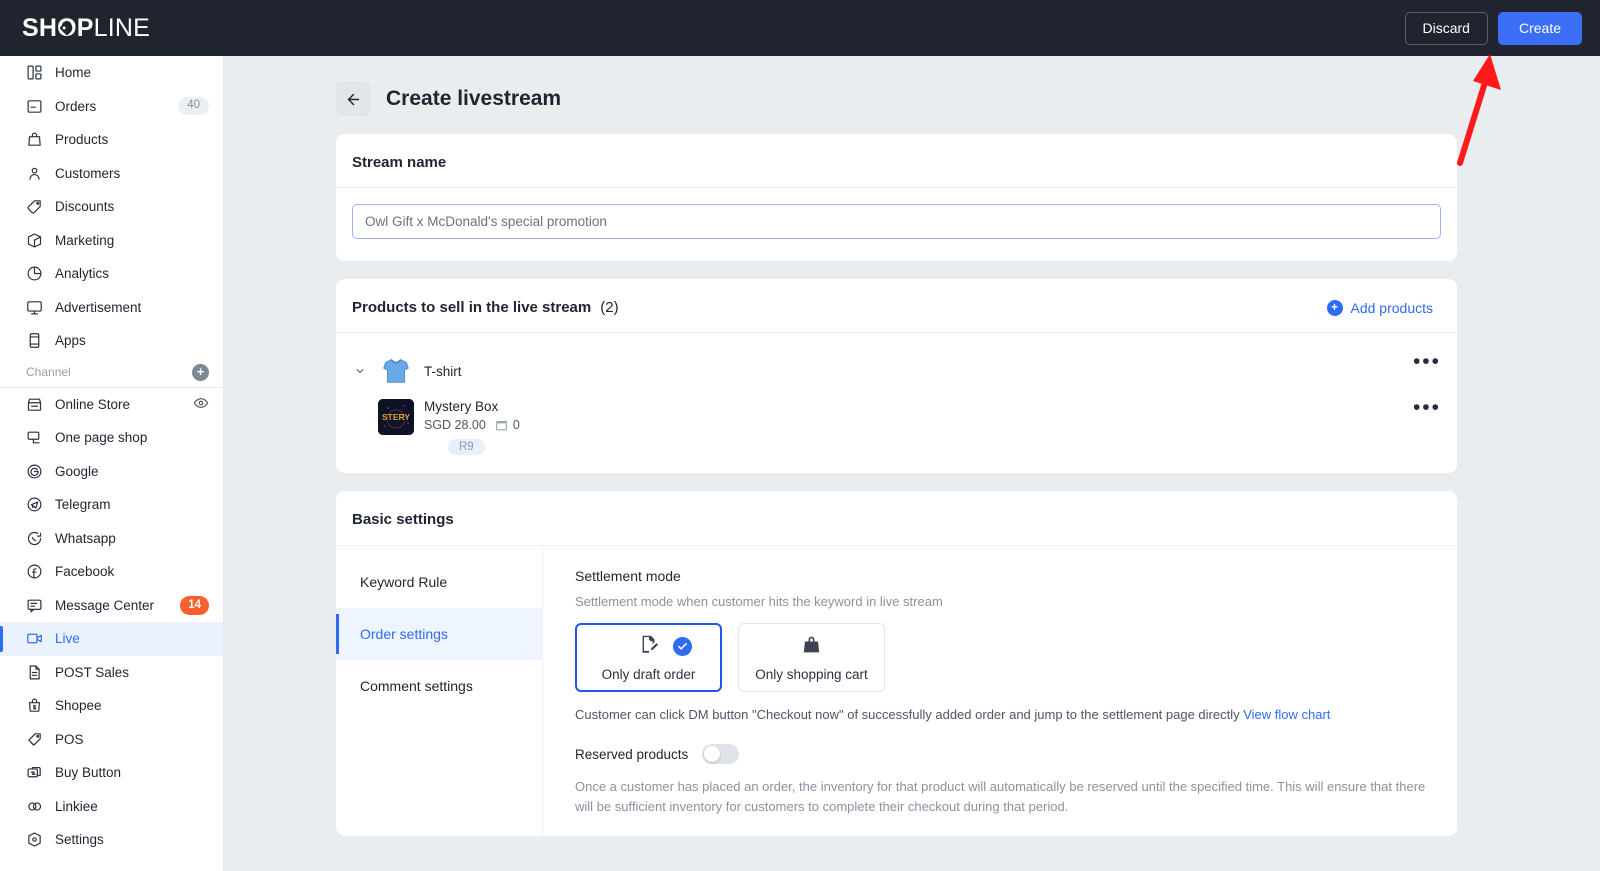  Describe the element at coordinates (34, 72) in the screenshot. I see `dashboard-icon` at that location.